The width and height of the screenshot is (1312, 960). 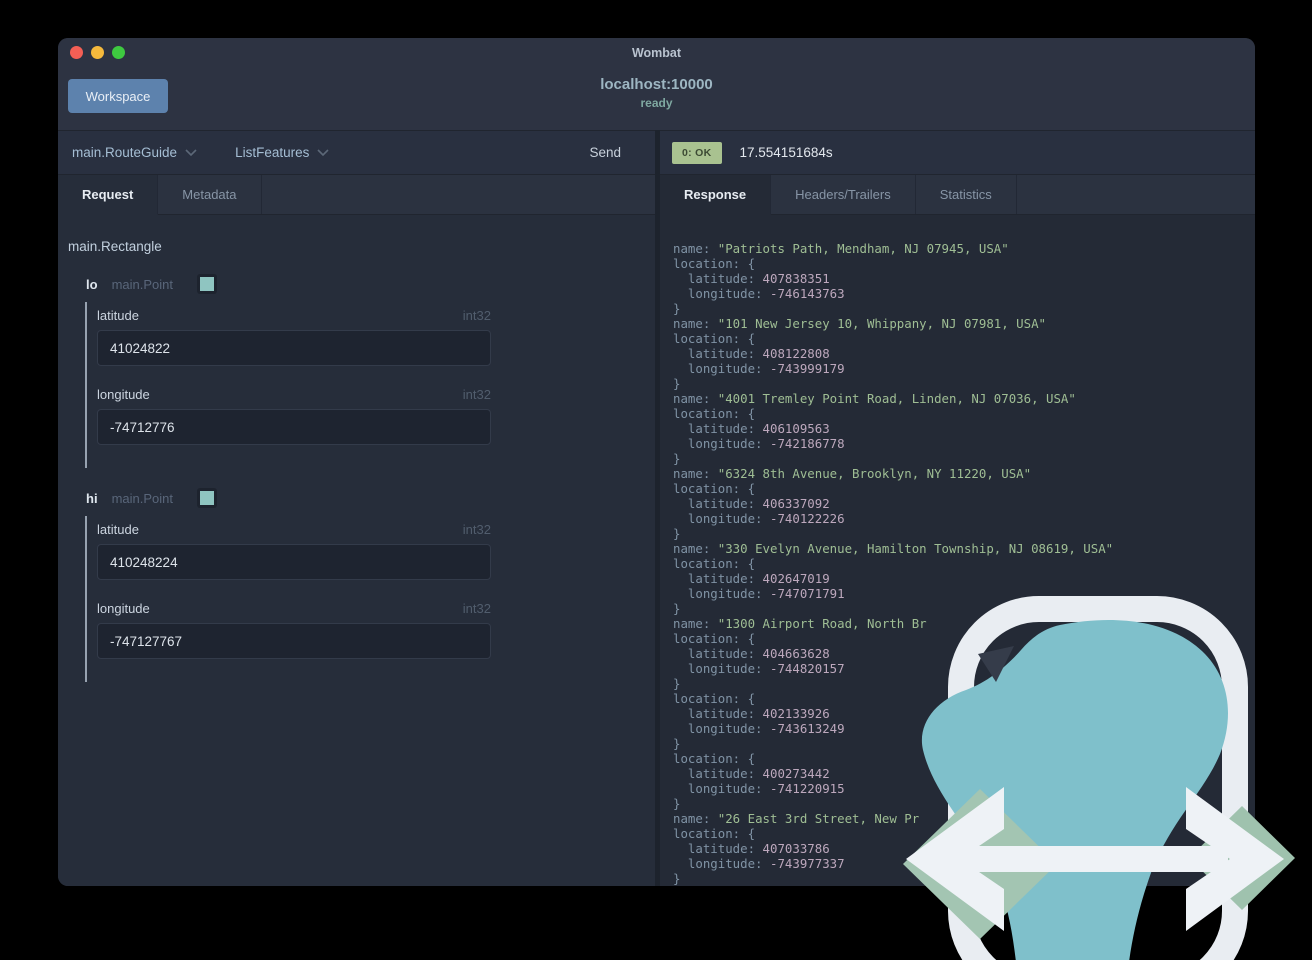 What do you see at coordinates (92, 284) in the screenshot?
I see `field-name: lo` at bounding box center [92, 284].